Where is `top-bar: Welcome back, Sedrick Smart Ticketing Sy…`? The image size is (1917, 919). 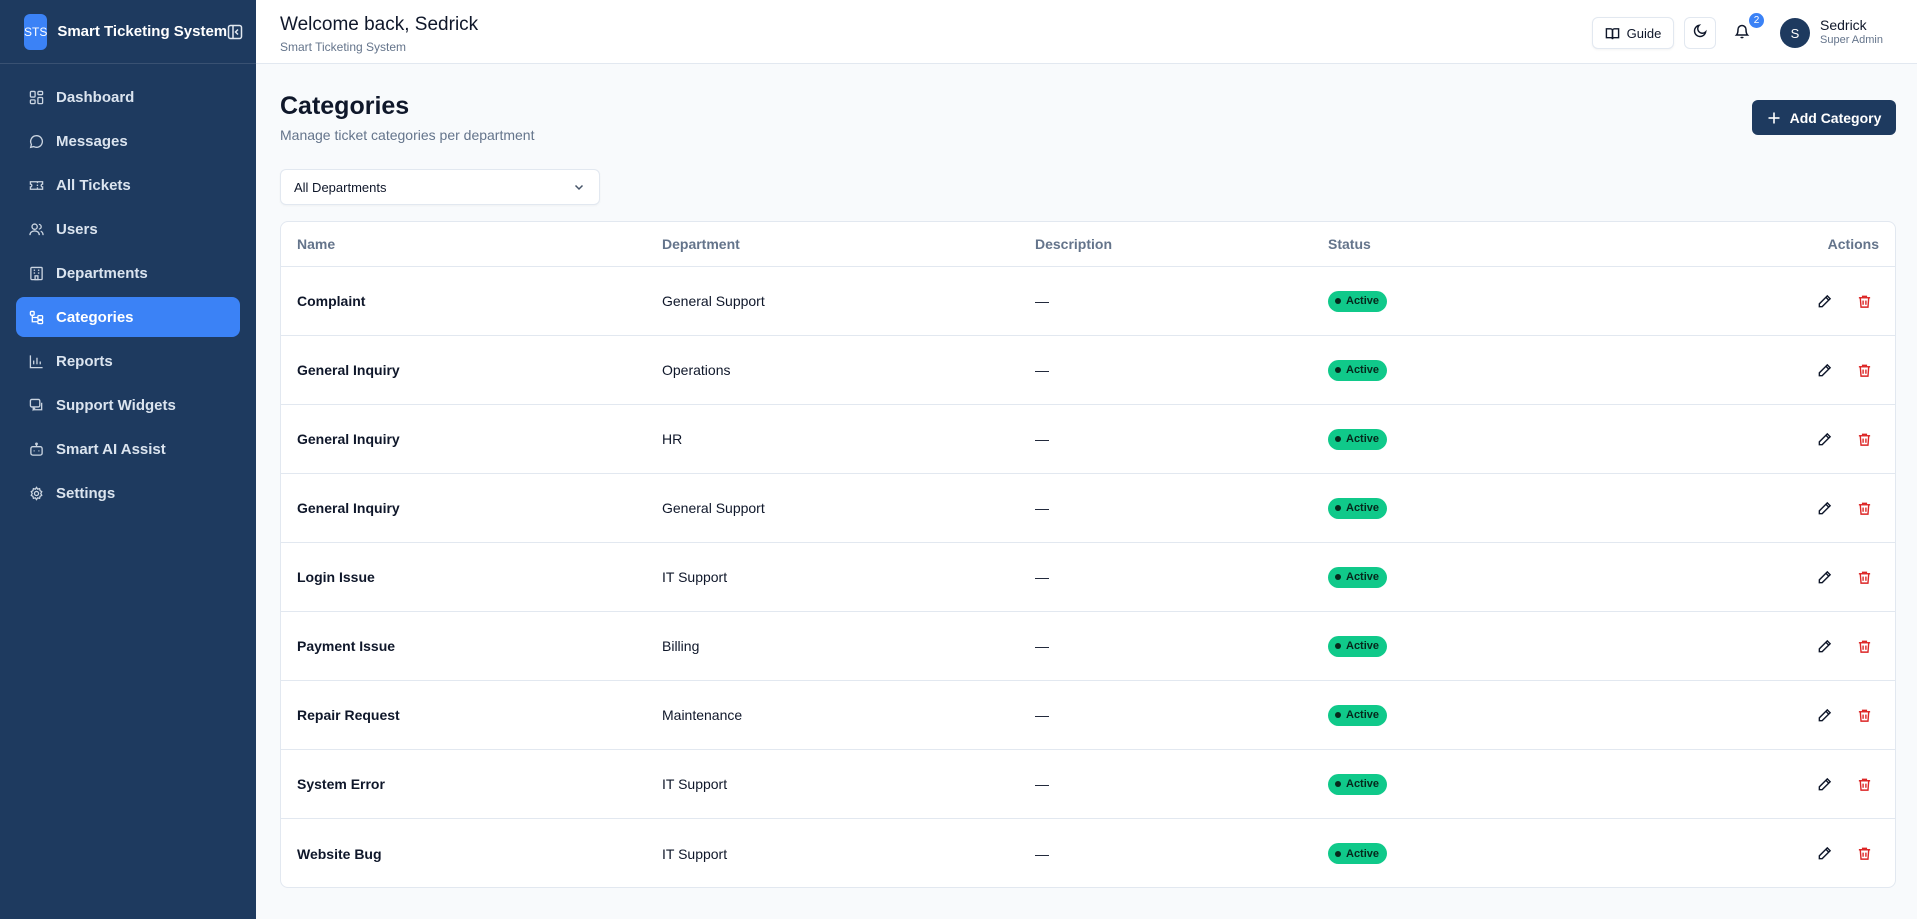
top-bar: Welcome back, Sedrick Smart Ticketing Sy… is located at coordinates (1086, 32).